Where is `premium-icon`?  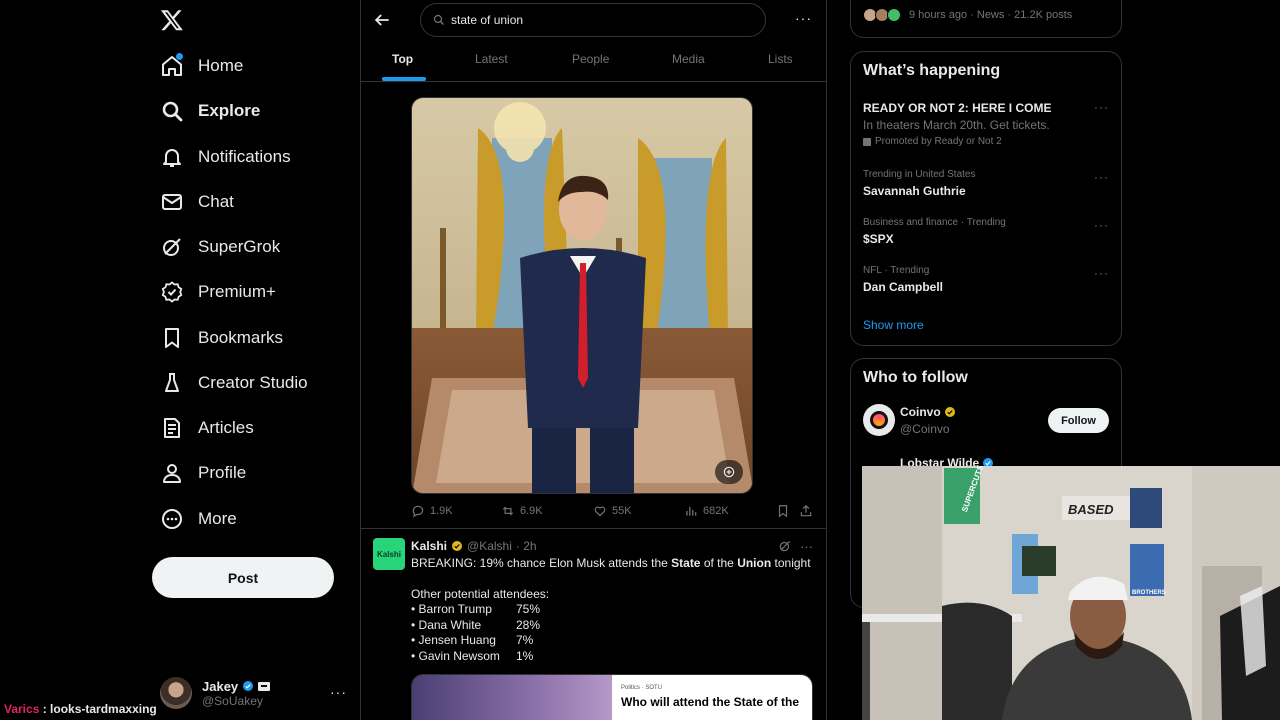 premium-icon is located at coordinates (172, 292).